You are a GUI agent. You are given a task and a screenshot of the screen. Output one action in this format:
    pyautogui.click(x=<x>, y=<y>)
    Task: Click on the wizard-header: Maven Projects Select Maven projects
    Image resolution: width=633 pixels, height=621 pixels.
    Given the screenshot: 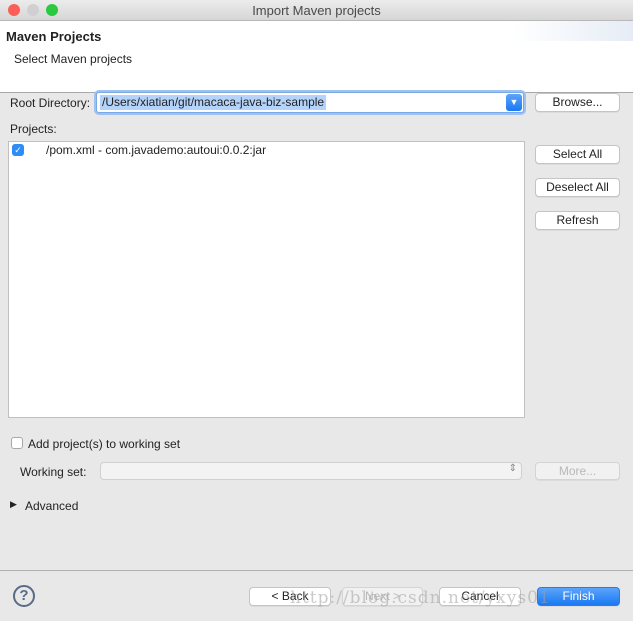 What is the action you would take?
    pyautogui.click(x=316, y=57)
    